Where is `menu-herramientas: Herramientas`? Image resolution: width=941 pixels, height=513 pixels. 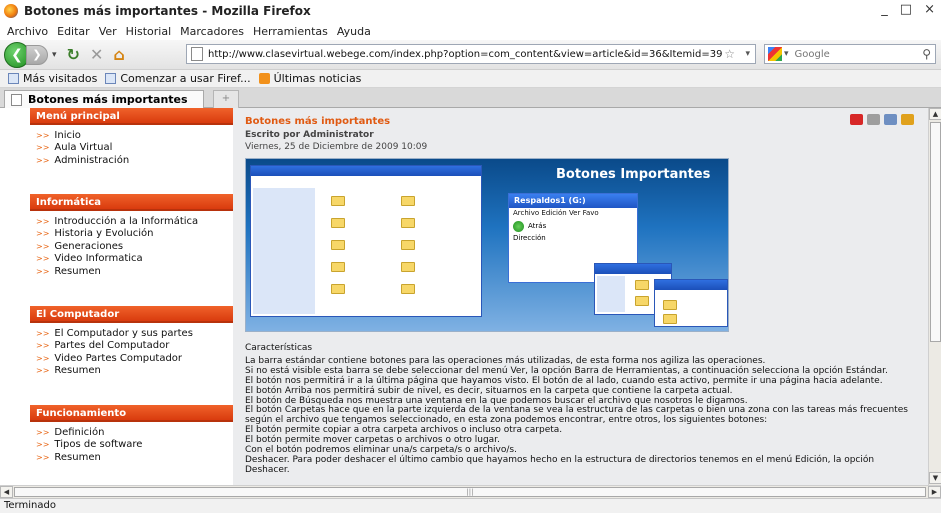
menu-herramientas: Herramientas is located at coordinates (290, 31).